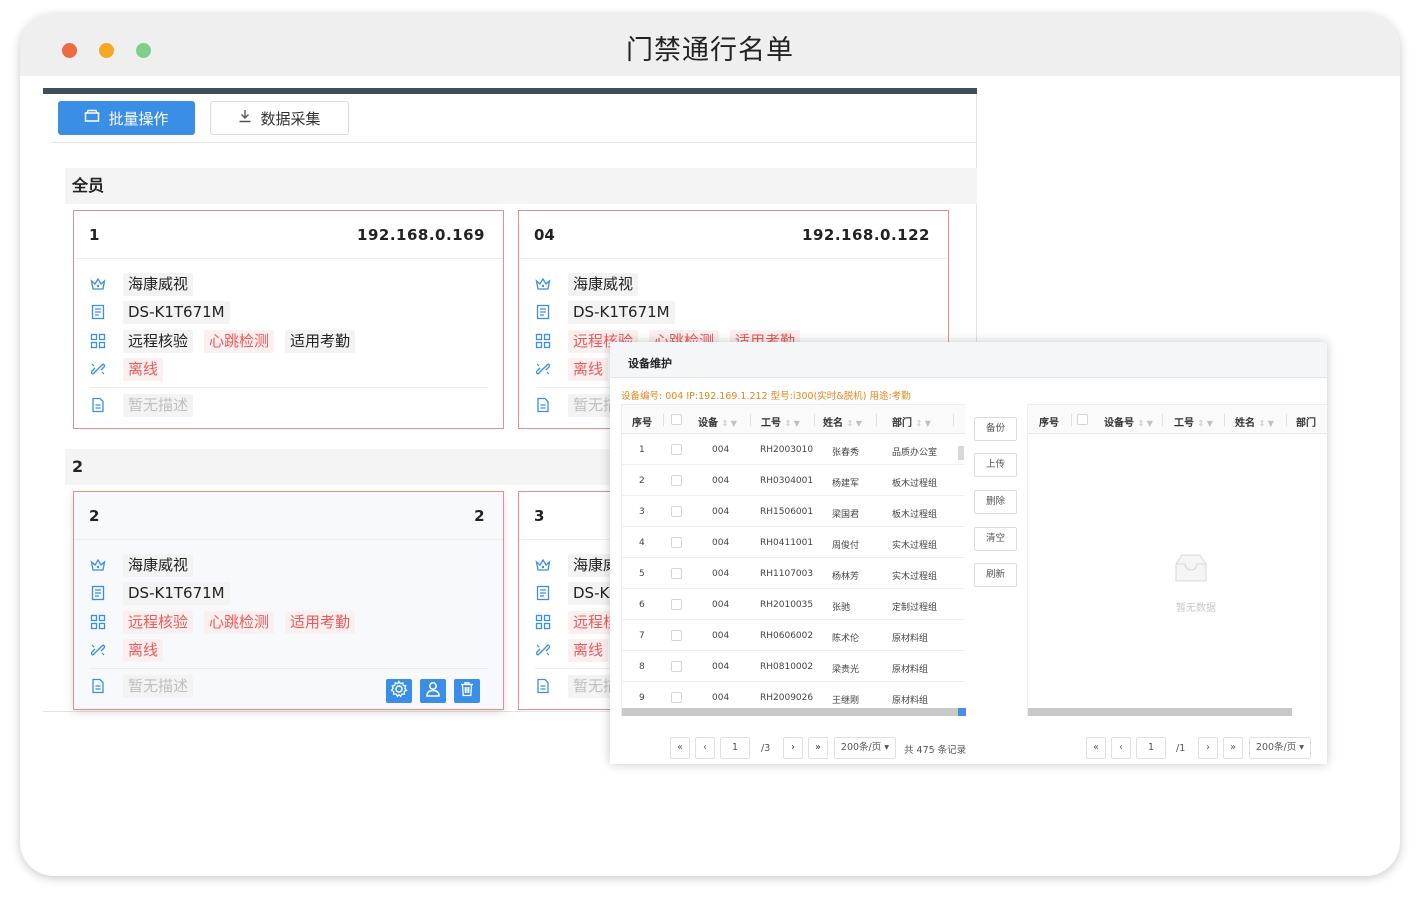 This screenshot has width=1420, height=900. I want to click on trash-icon, so click(467, 691).